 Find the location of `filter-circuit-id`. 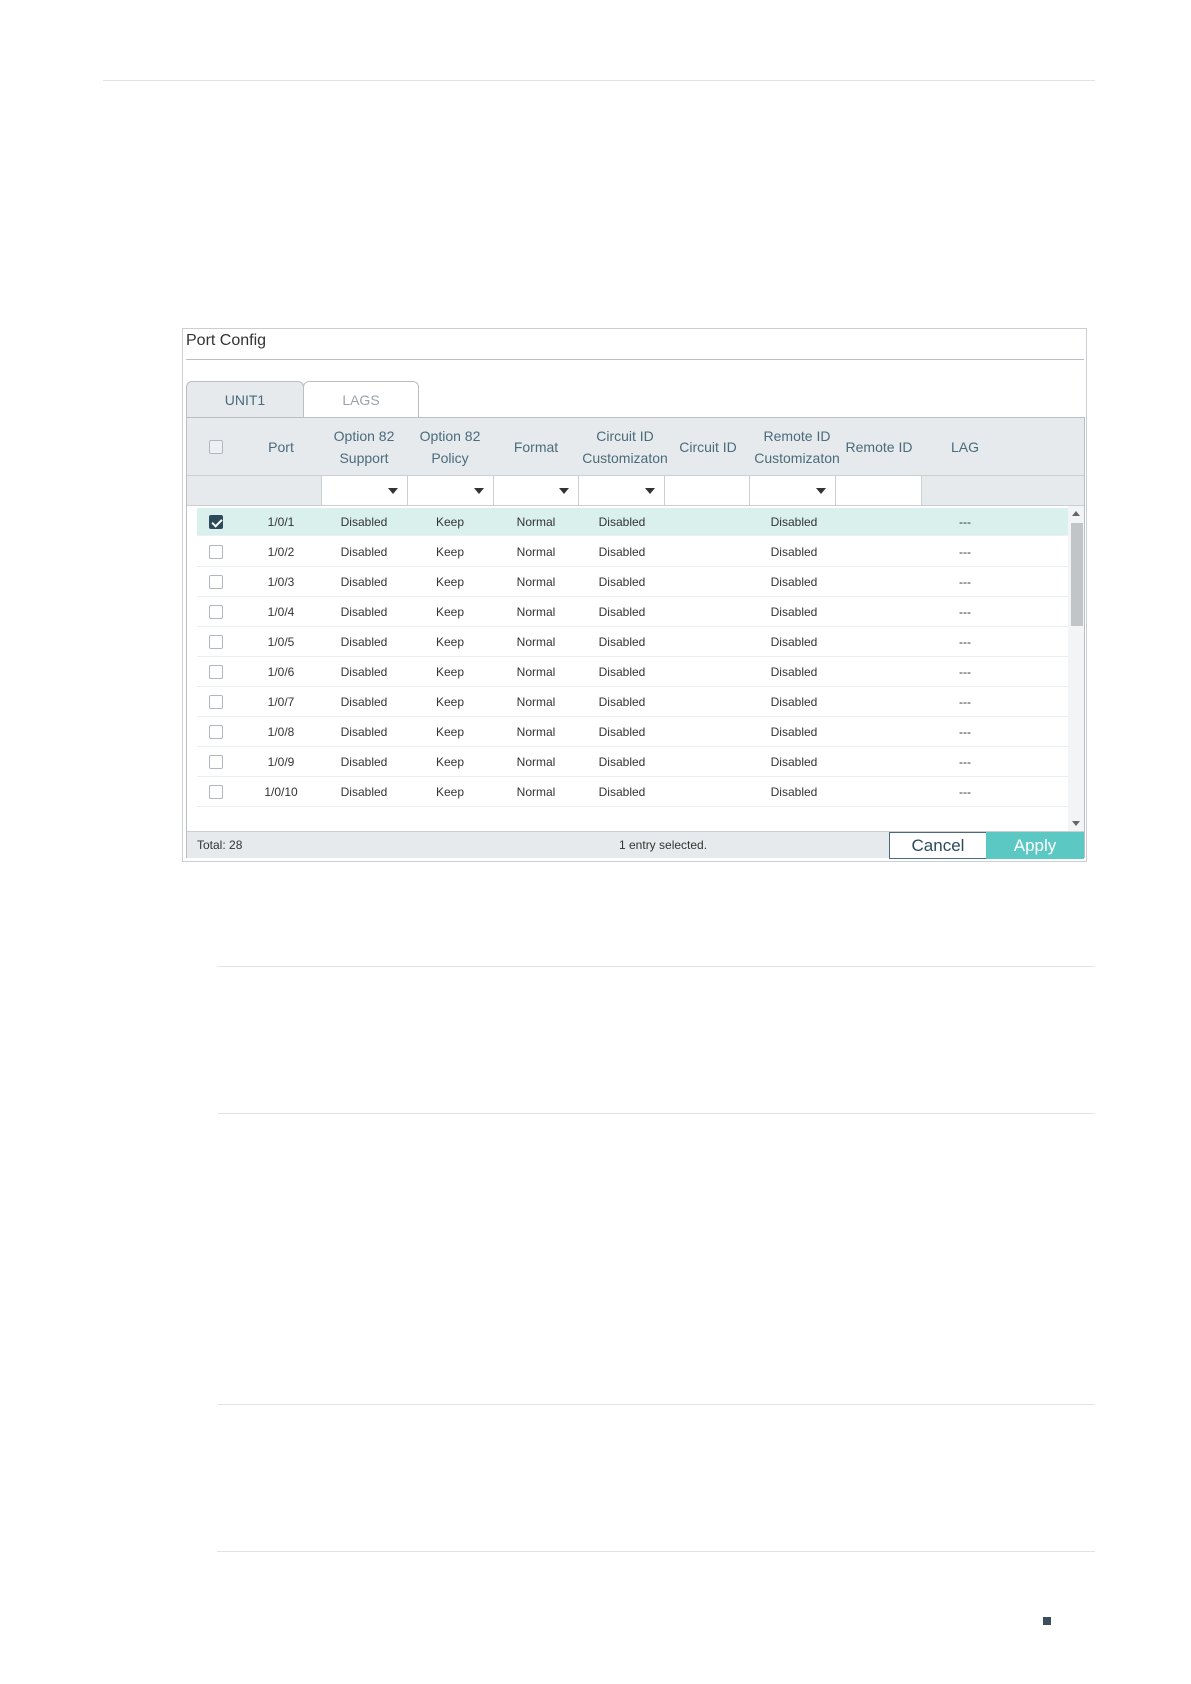

filter-circuit-id is located at coordinates (707, 490).